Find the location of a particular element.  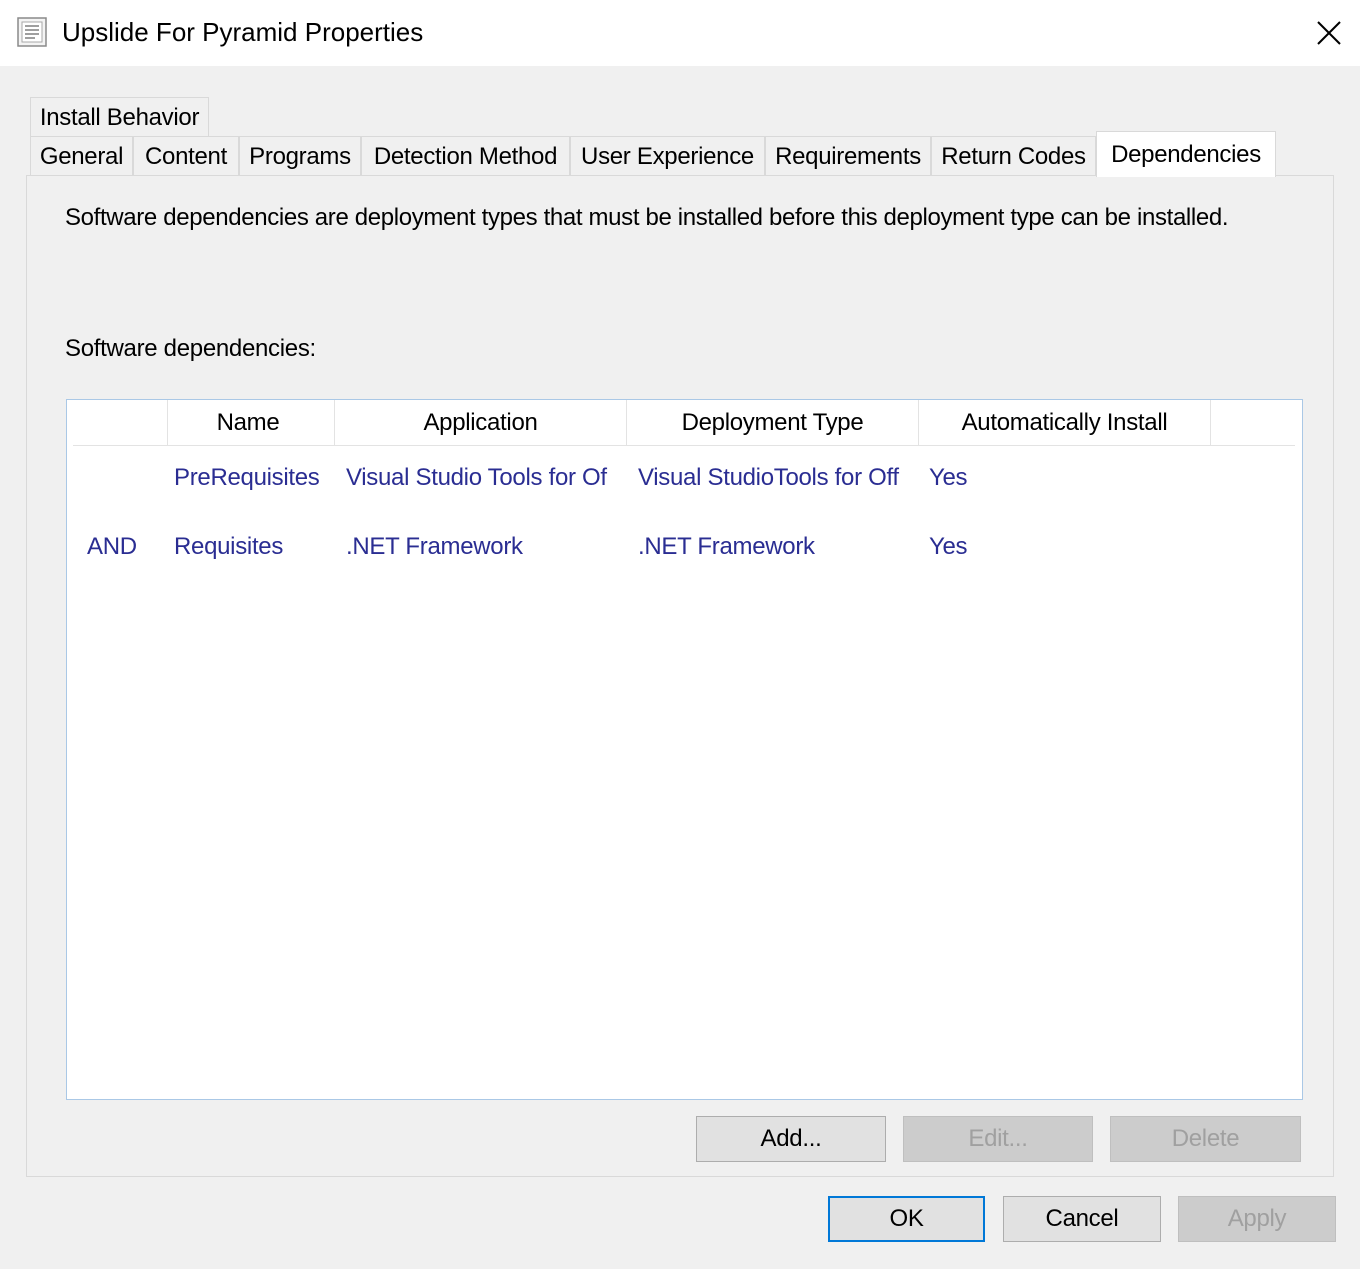

close-icon is located at coordinates (1329, 33).